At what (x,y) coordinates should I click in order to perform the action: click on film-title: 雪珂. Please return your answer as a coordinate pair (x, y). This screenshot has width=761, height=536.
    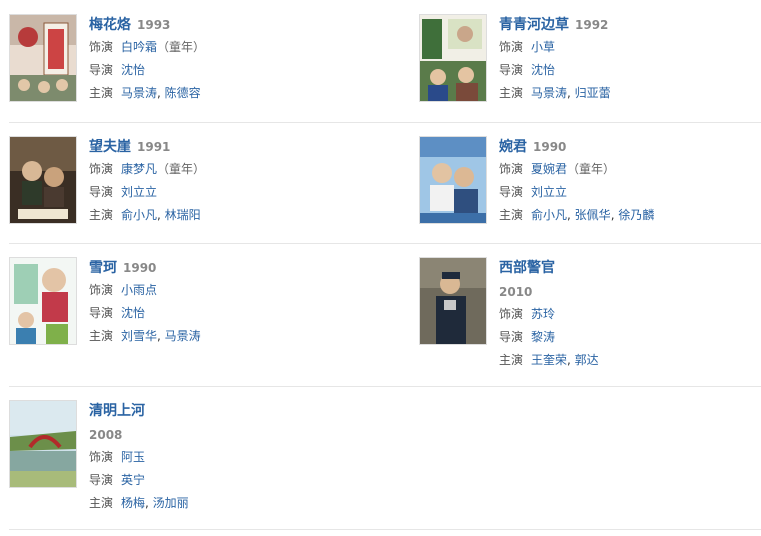
    Looking at the image, I should click on (103, 268).